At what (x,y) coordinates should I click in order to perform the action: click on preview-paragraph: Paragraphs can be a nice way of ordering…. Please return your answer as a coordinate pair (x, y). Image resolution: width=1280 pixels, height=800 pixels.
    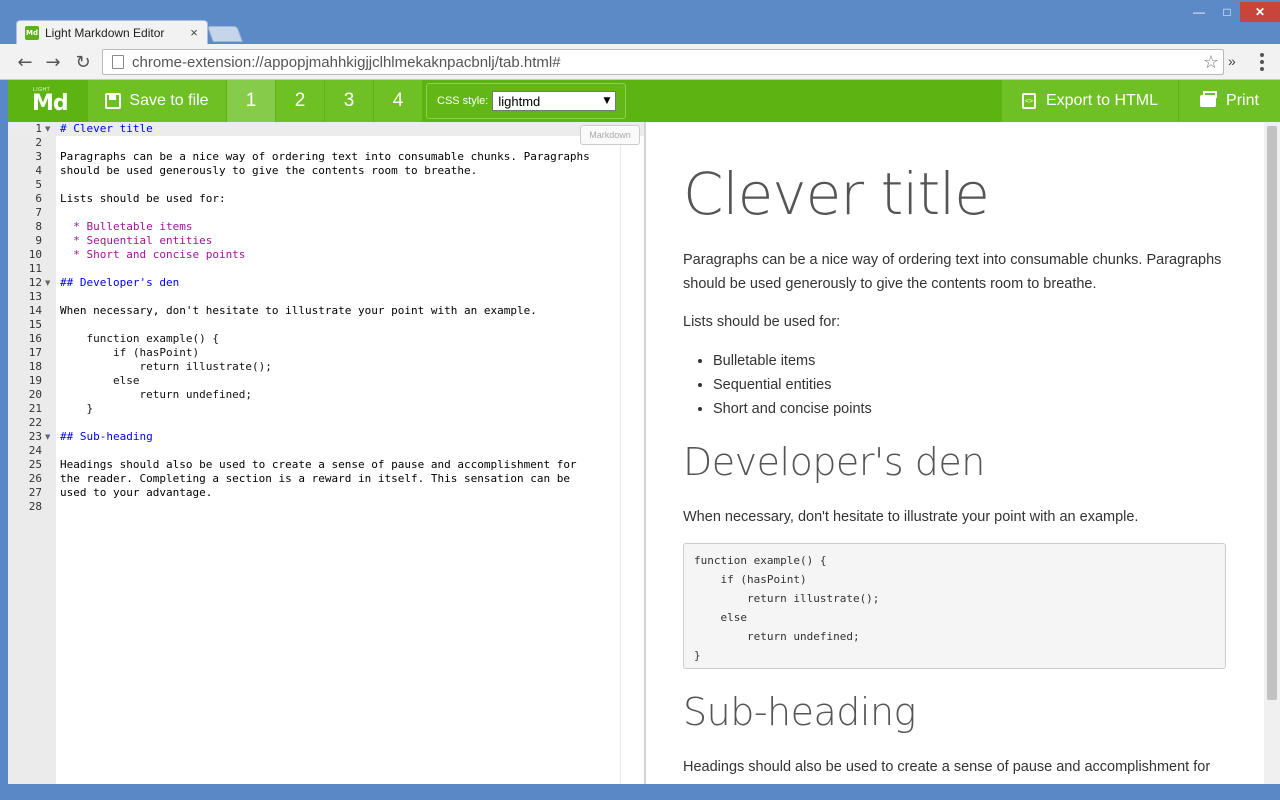
    Looking at the image, I should click on (952, 272).